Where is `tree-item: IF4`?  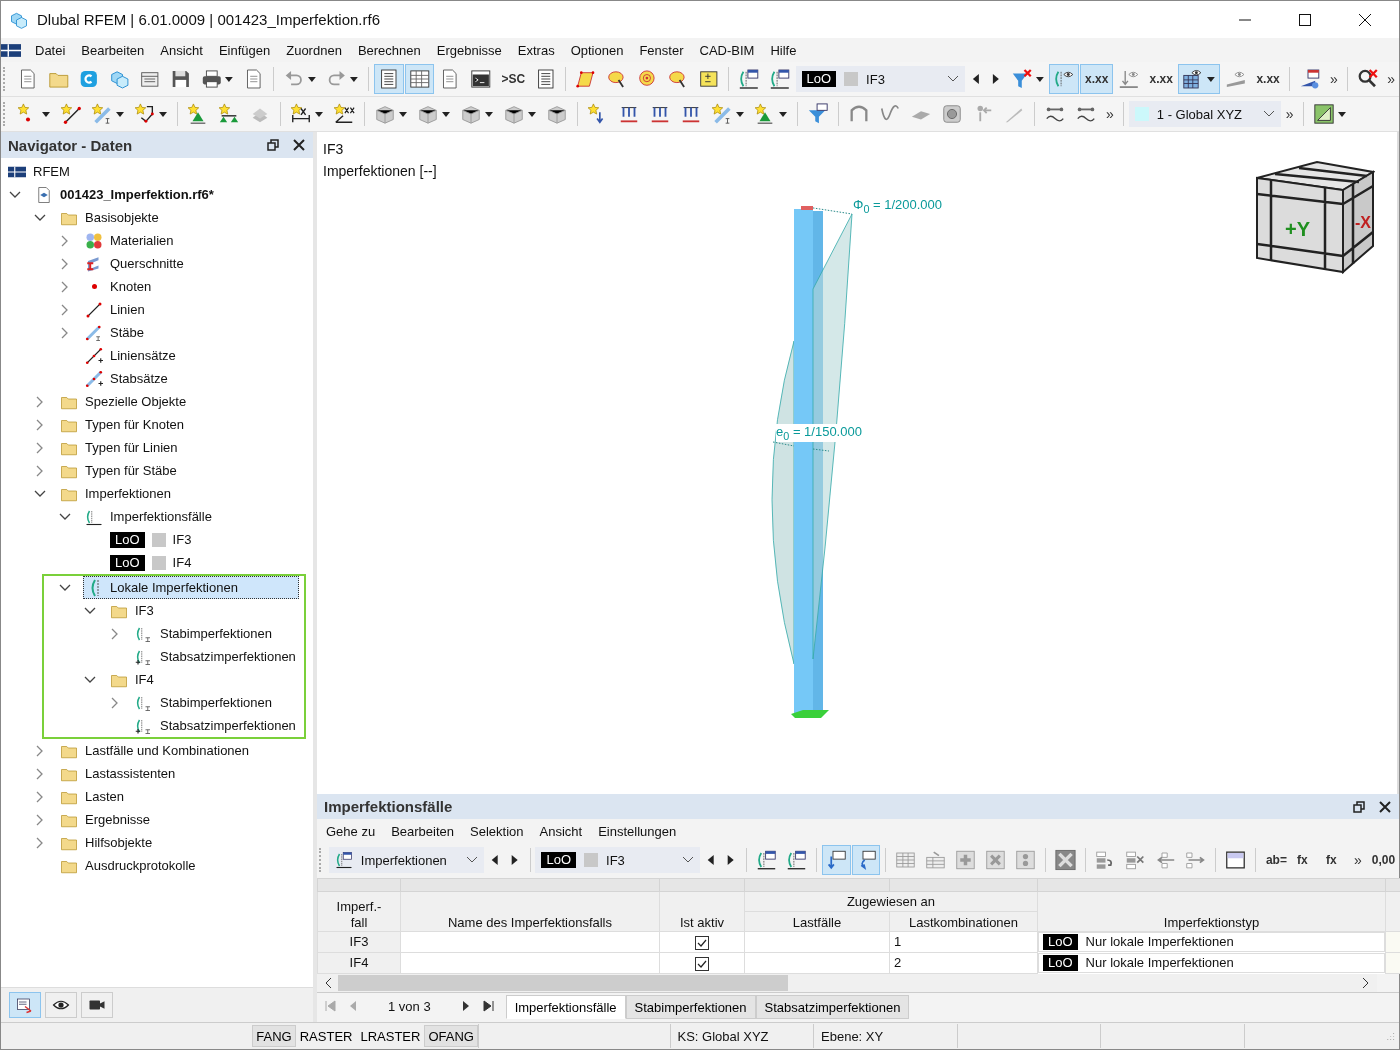
tree-item: IF4 is located at coordinates (133, 679).